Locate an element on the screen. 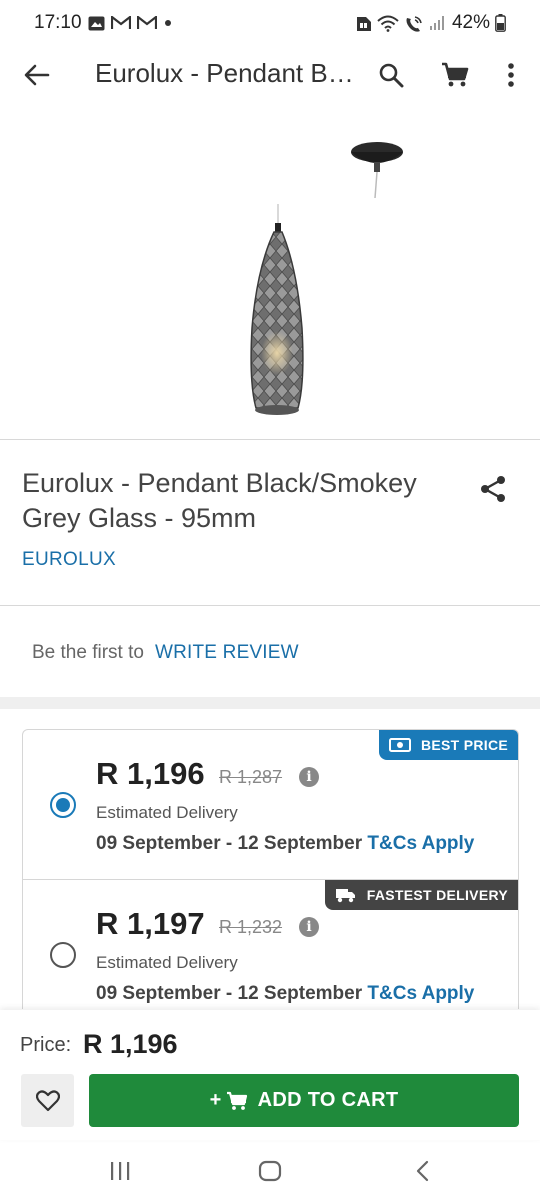 Image resolution: width=540 pixels, height=1200 pixels. more-options-button is located at coordinates (511, 75).